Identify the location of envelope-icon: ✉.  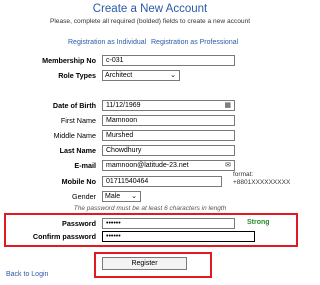
(228, 165).